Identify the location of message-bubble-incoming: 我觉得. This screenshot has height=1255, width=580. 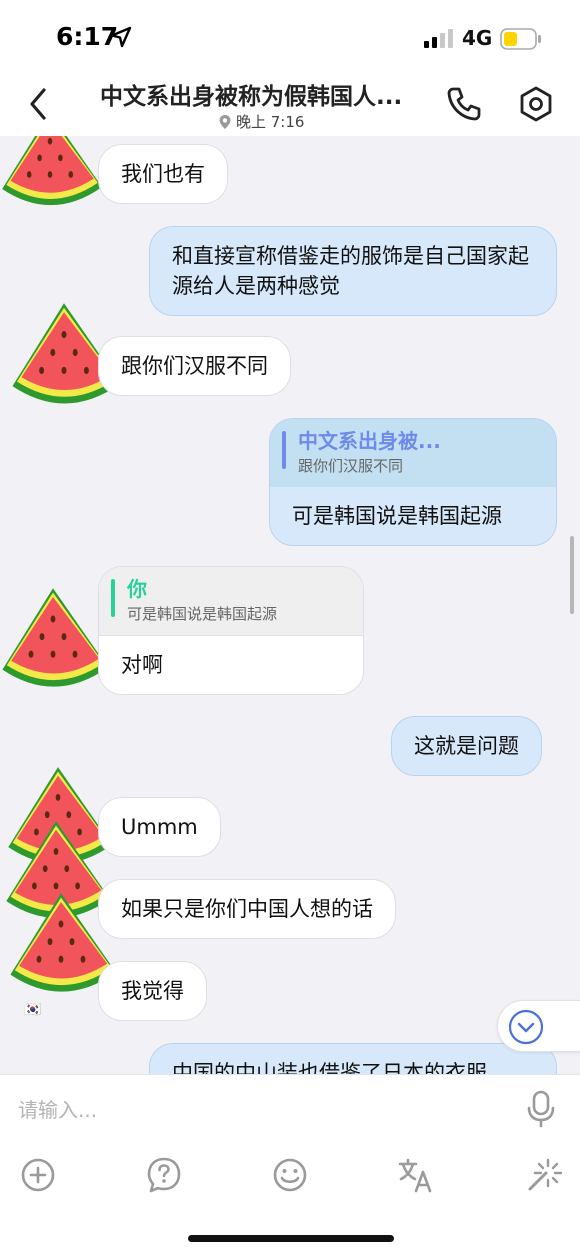
(152, 991).